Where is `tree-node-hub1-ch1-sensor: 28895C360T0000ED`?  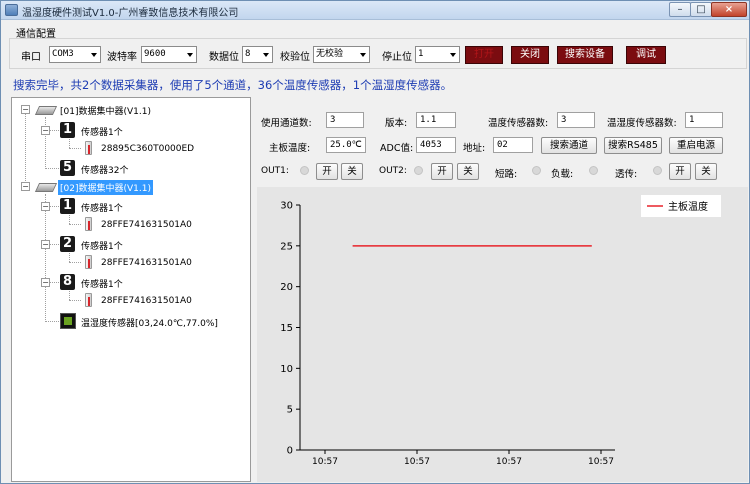
tree-node-hub1-ch1-sensor: 28895C360T0000ED is located at coordinates (147, 149).